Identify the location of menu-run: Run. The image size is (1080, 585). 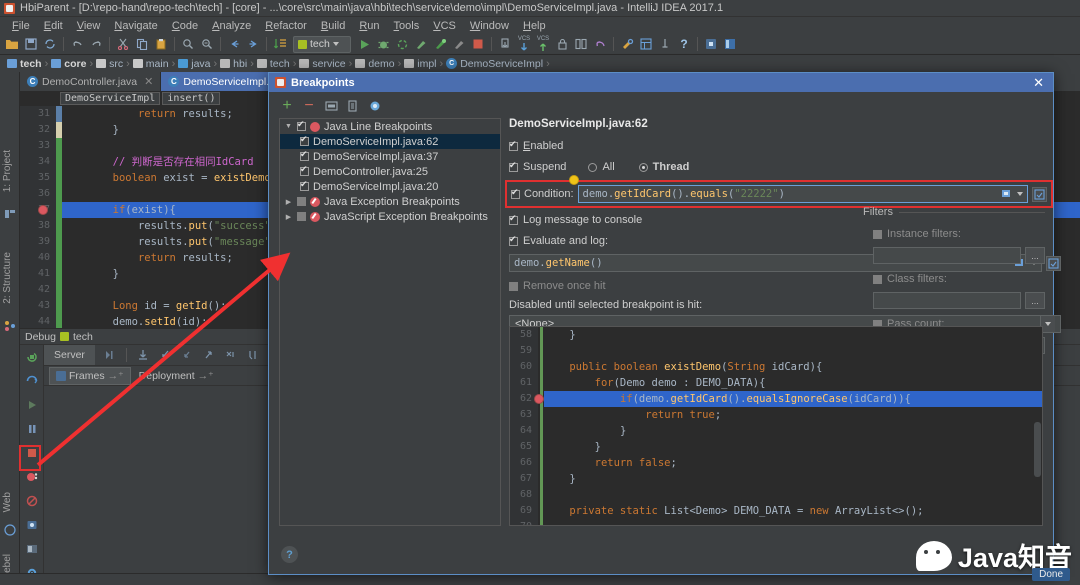
(369, 26).